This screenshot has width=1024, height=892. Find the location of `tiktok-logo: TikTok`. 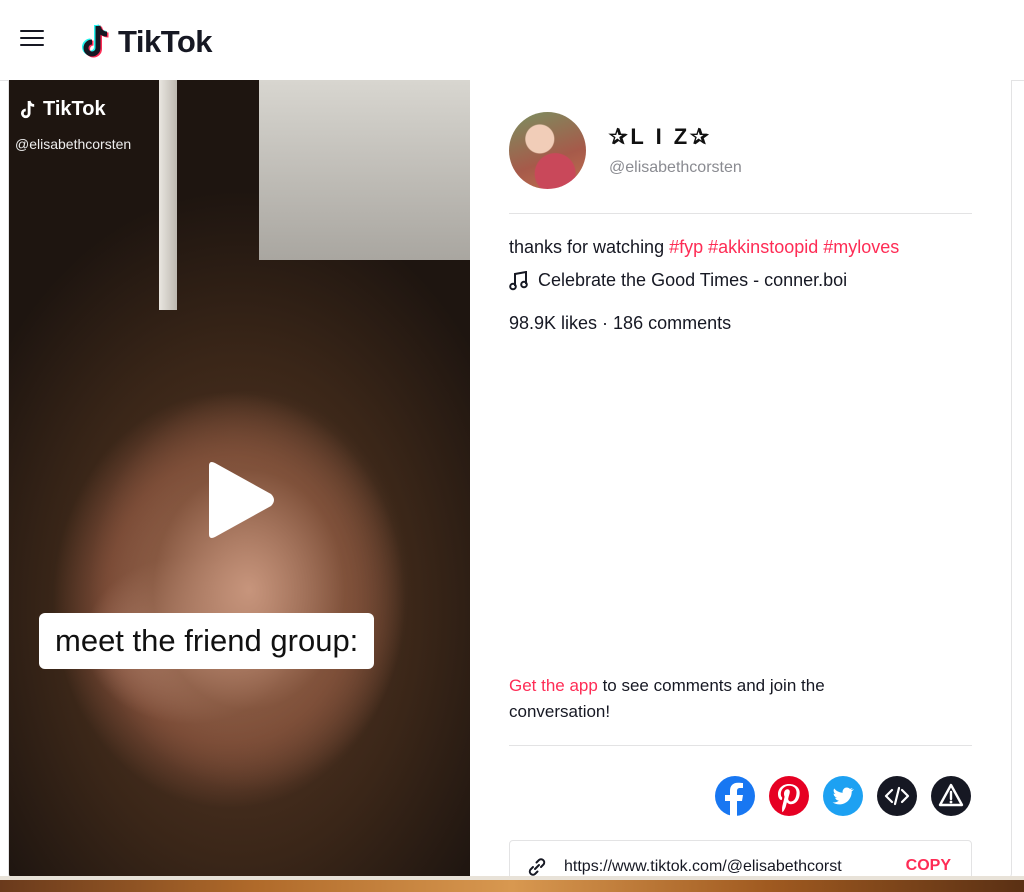

tiktok-logo: TikTok is located at coordinates (146, 42).